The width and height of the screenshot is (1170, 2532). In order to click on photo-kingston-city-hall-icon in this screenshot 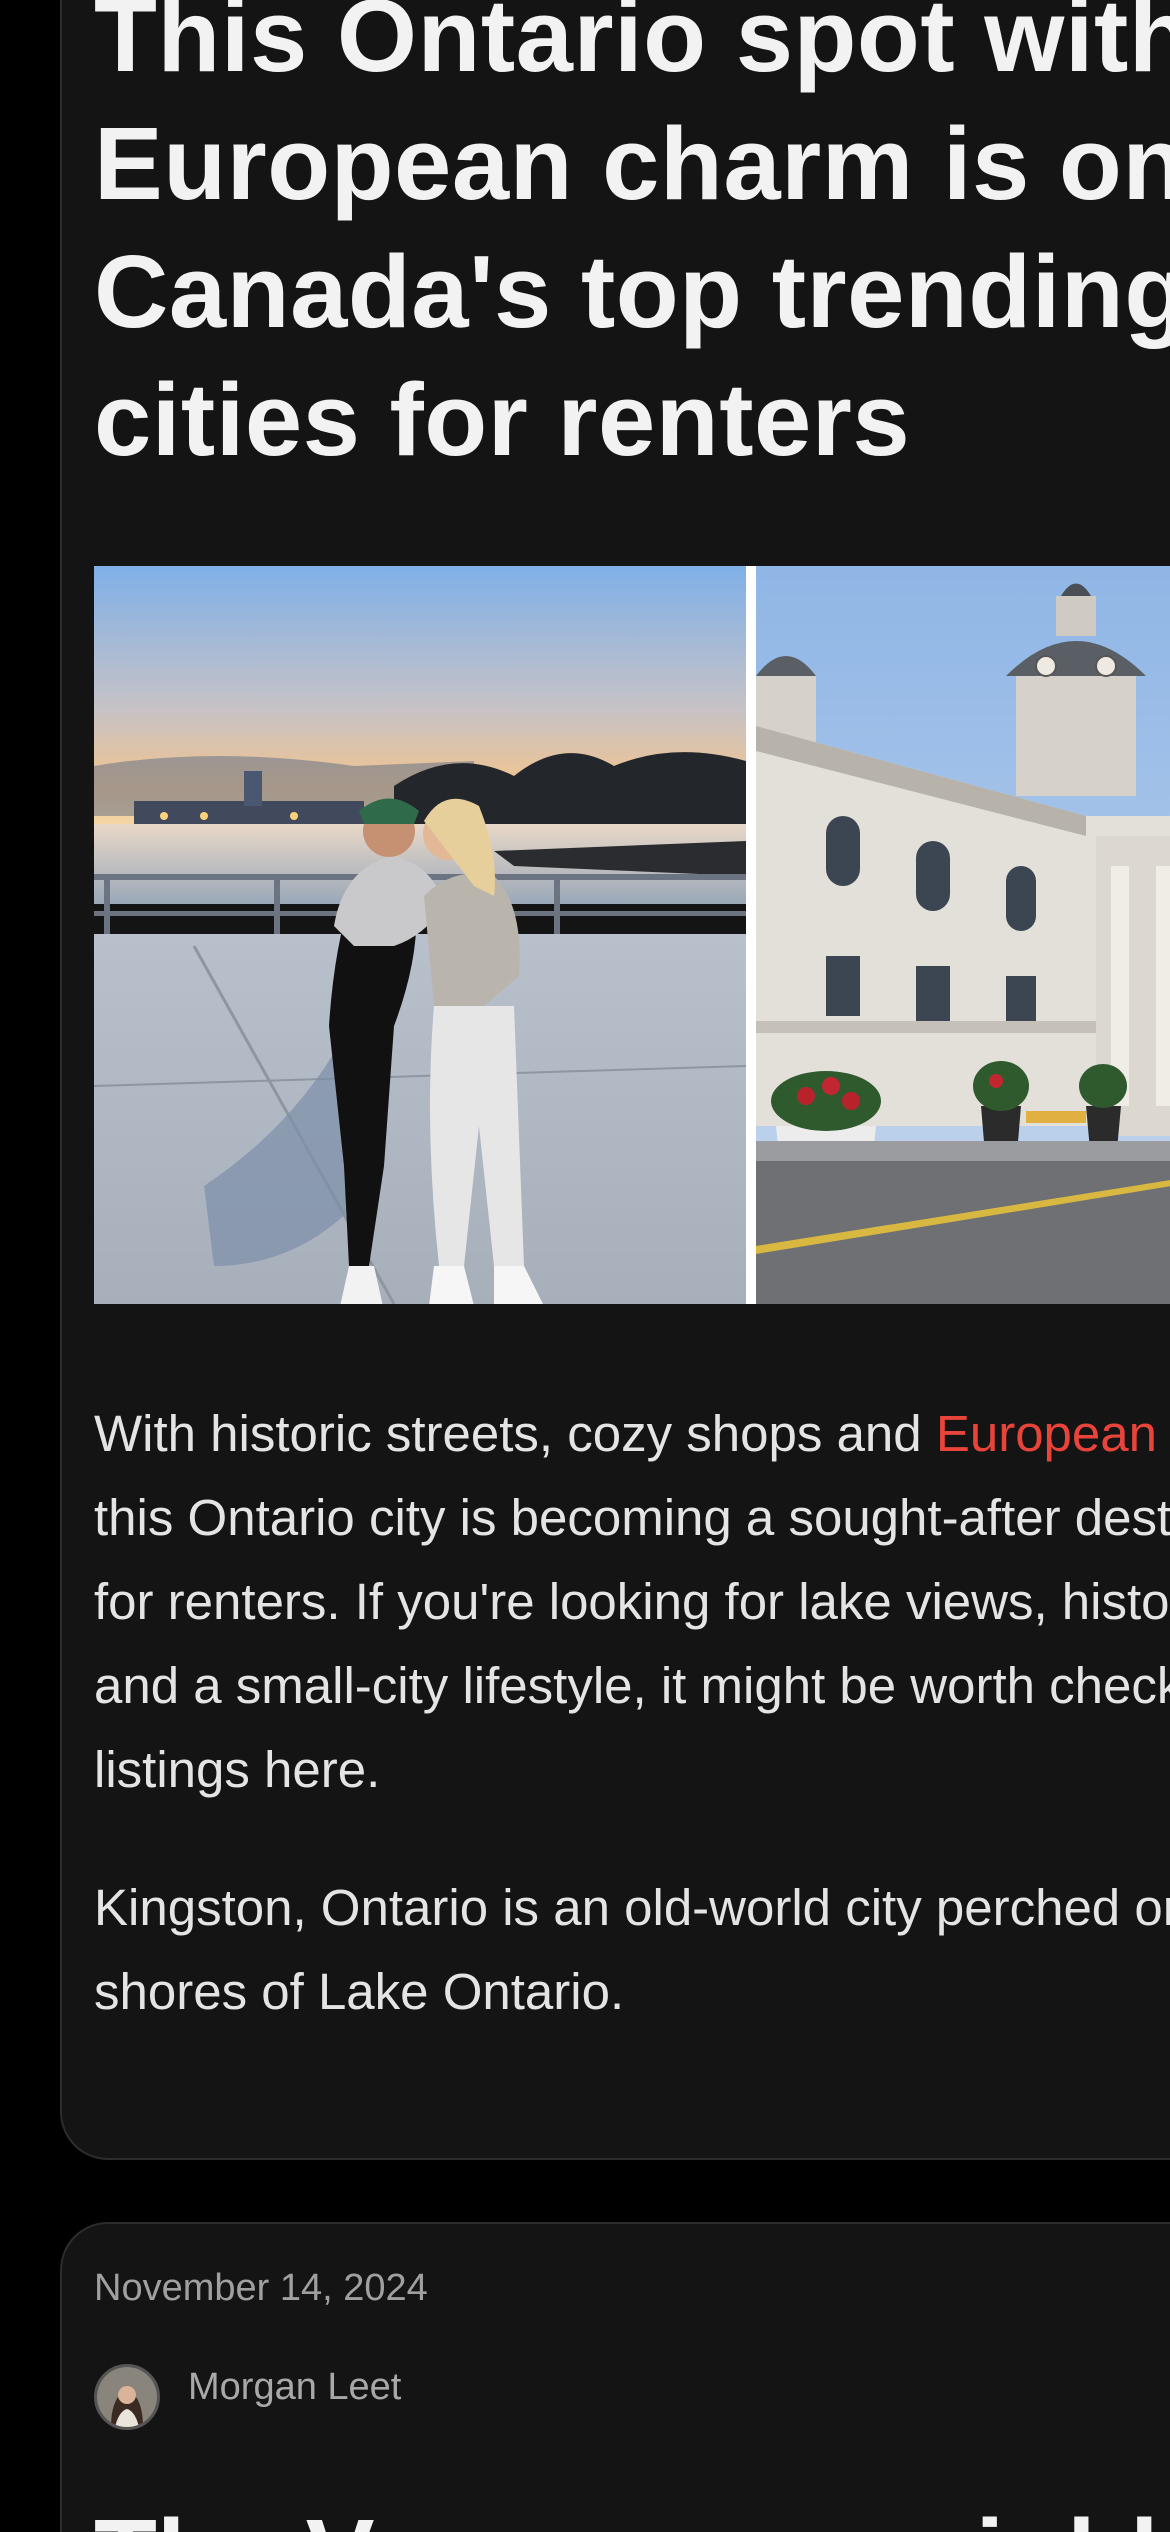, I will do `click(963, 935)`.